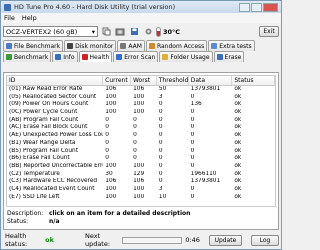  I want to click on maximize-button, so click(256, 7).